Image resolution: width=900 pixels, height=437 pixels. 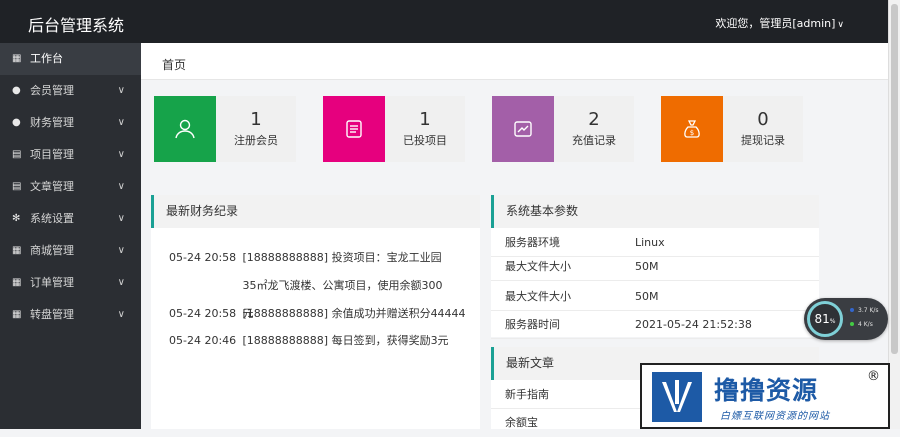 I want to click on system-row: 服务器时间 2021-05-24 21:52:38, so click(x=655, y=325).